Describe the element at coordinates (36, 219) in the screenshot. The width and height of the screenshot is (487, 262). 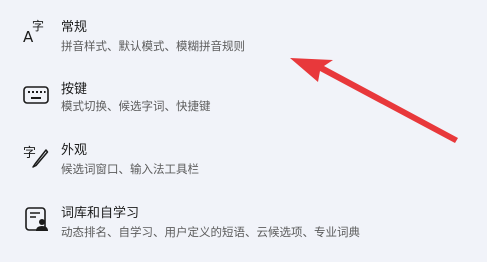
I see `user-dictionary-icon` at that location.